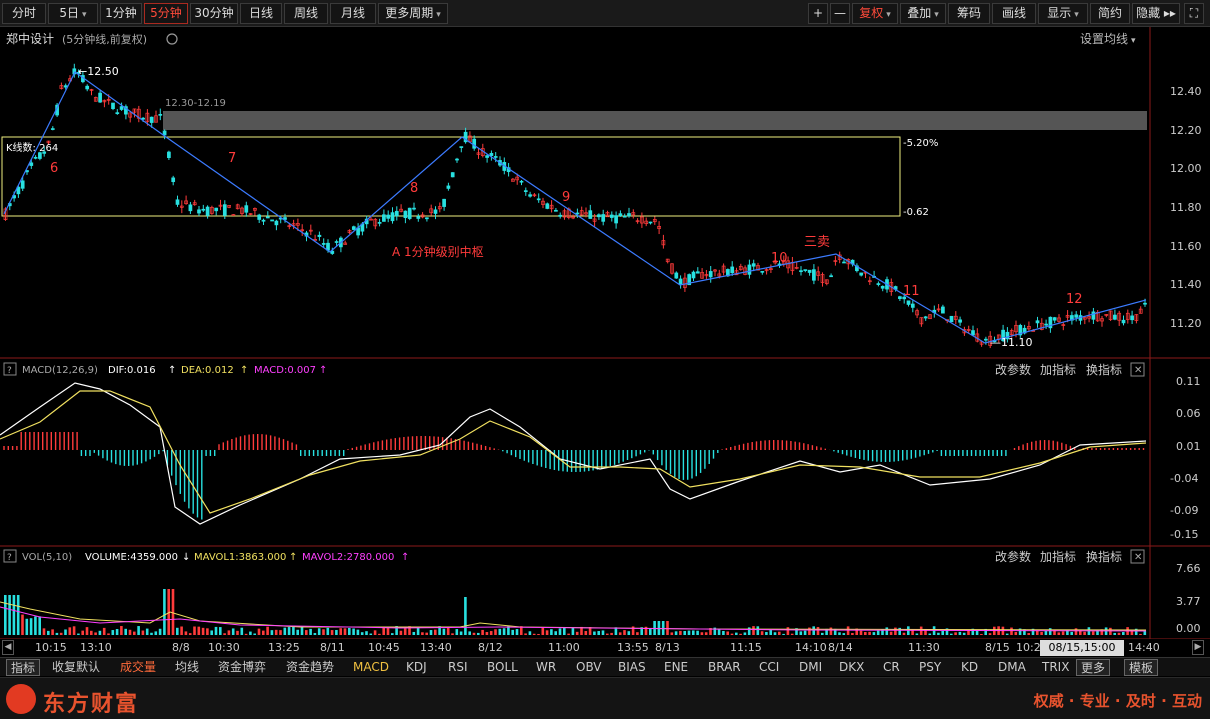 The height and width of the screenshot is (719, 1210). Describe the element at coordinates (214, 13) in the screenshot. I see `tab-30min: 30分钟` at that location.